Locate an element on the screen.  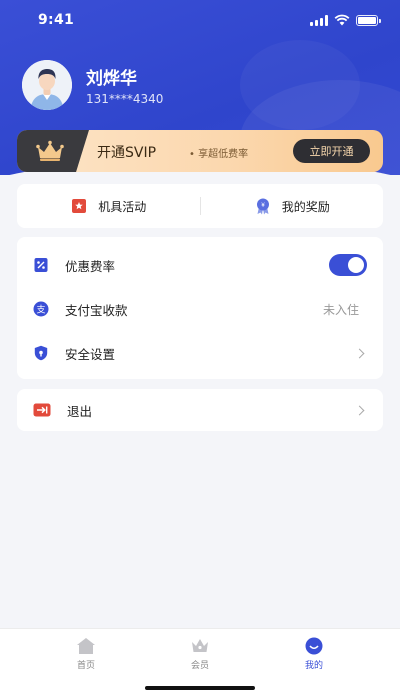
quick-actions-card: 机具活动 ¥ 我的奖励 is located at coordinates (200, 206).